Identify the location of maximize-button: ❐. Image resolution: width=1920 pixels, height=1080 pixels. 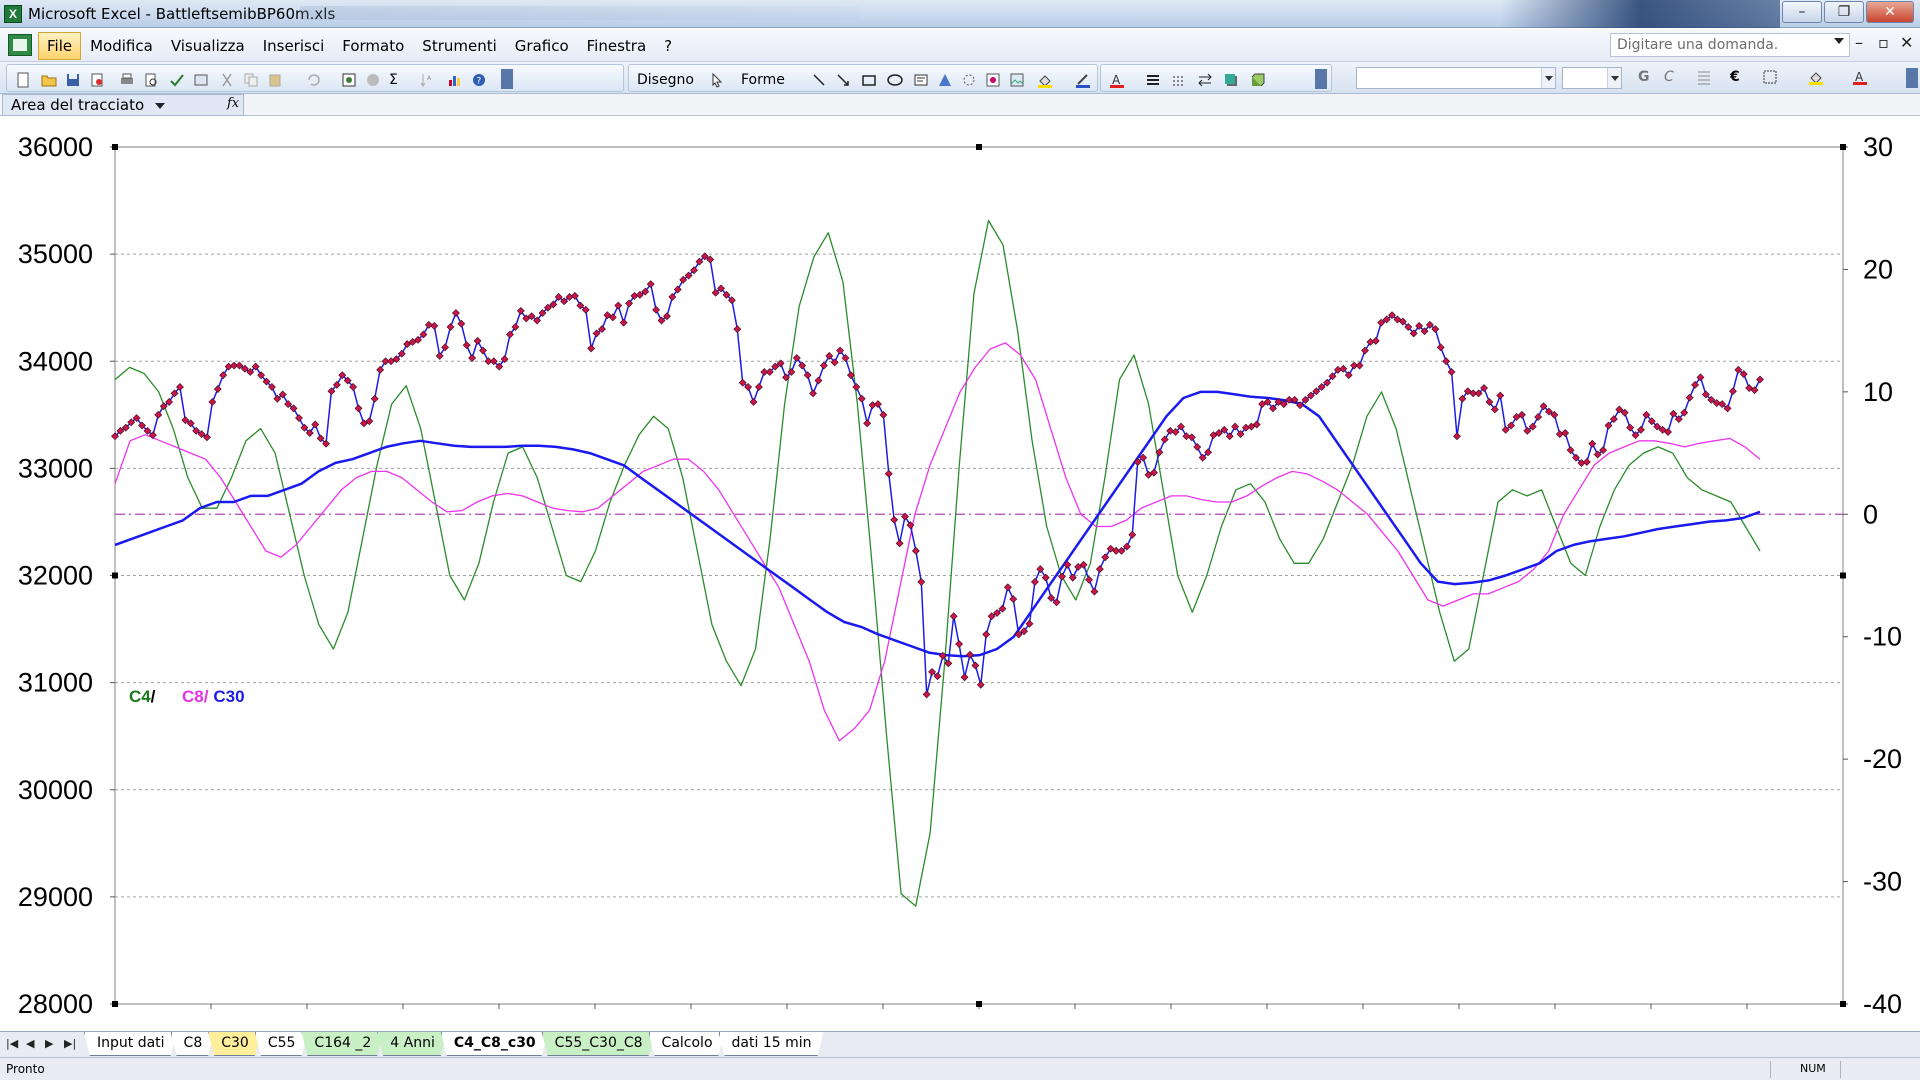
(1844, 12).